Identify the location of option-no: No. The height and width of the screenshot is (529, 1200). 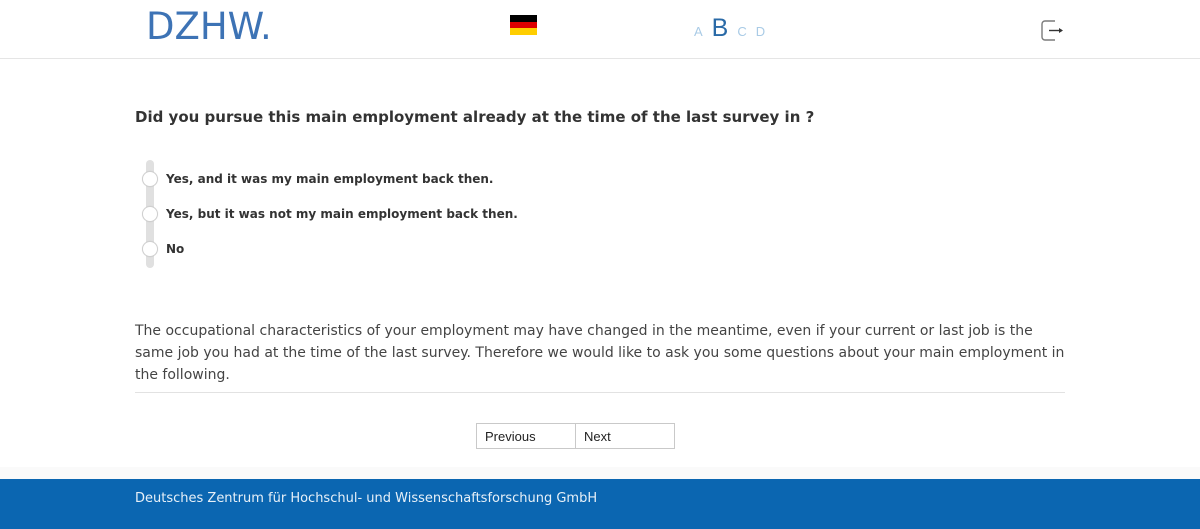
(163, 249).